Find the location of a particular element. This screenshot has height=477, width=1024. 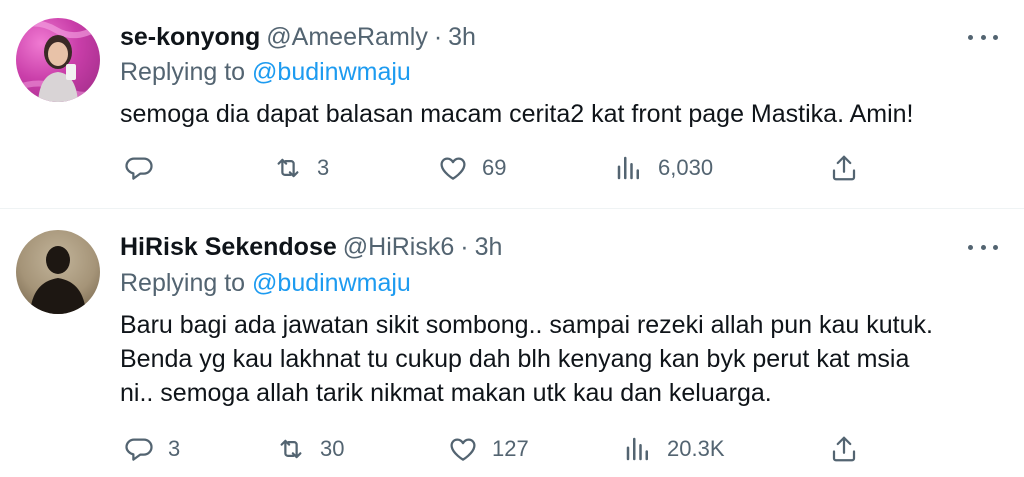

views-button: 20.3K is located at coordinates (674, 449).